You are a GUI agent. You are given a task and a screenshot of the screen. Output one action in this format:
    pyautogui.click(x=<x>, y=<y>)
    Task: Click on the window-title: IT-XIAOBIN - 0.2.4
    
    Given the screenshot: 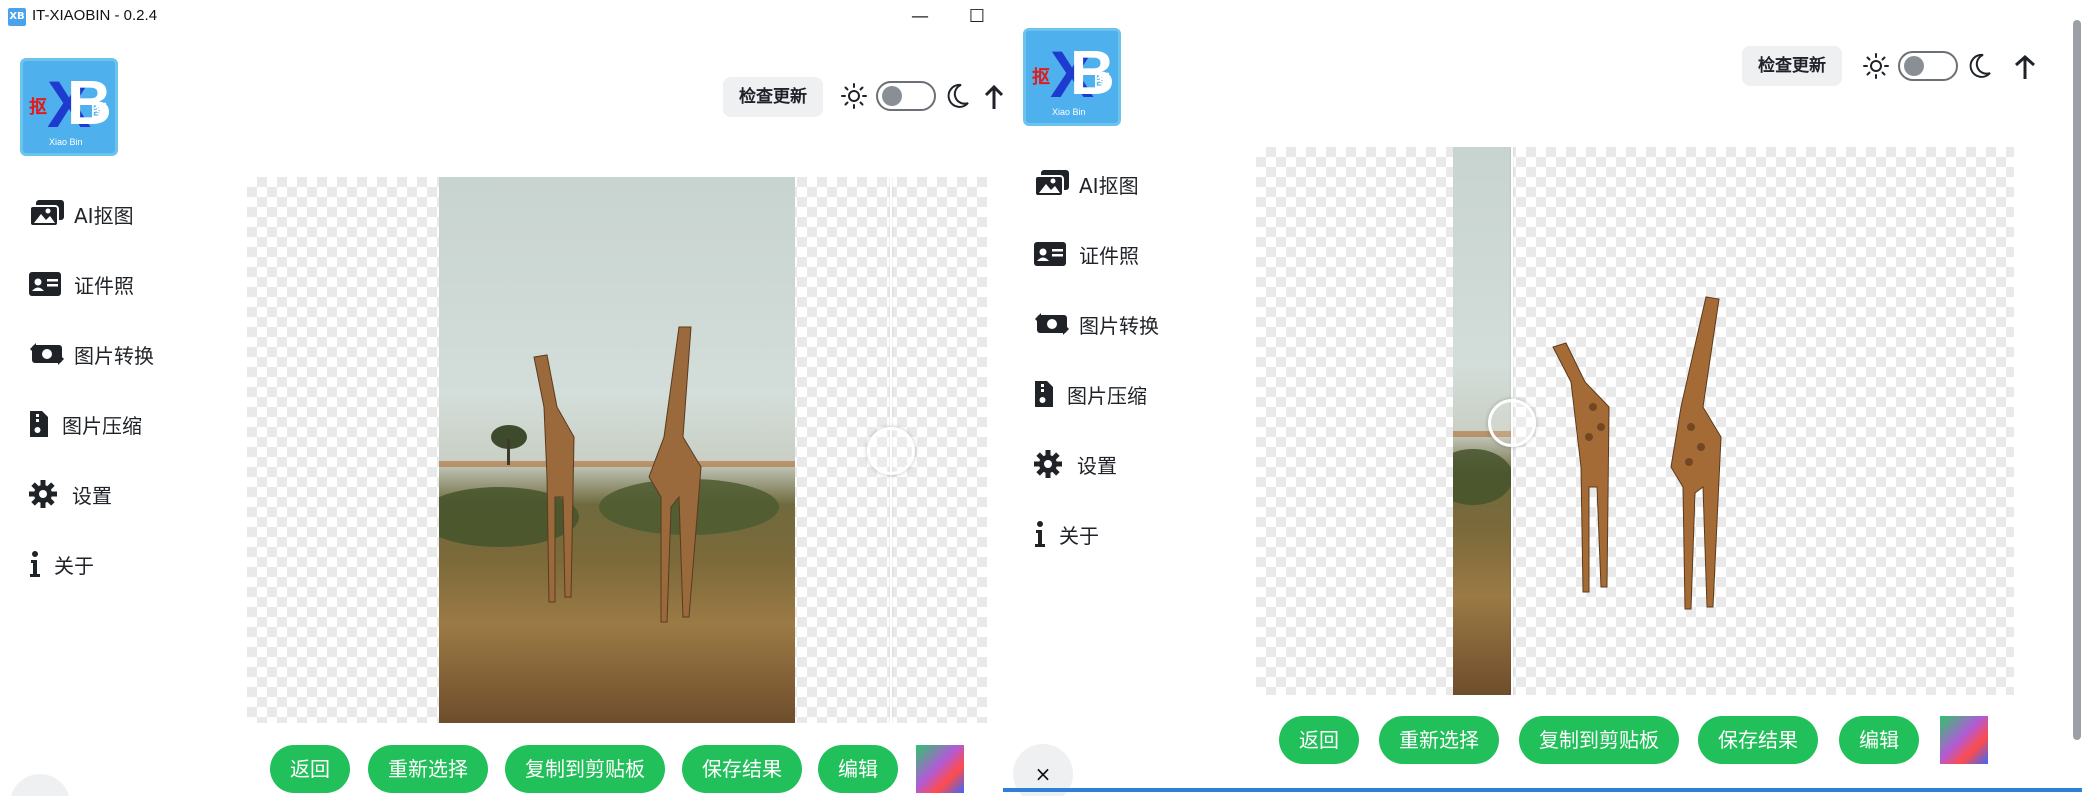 What is the action you would take?
    pyautogui.click(x=95, y=15)
    